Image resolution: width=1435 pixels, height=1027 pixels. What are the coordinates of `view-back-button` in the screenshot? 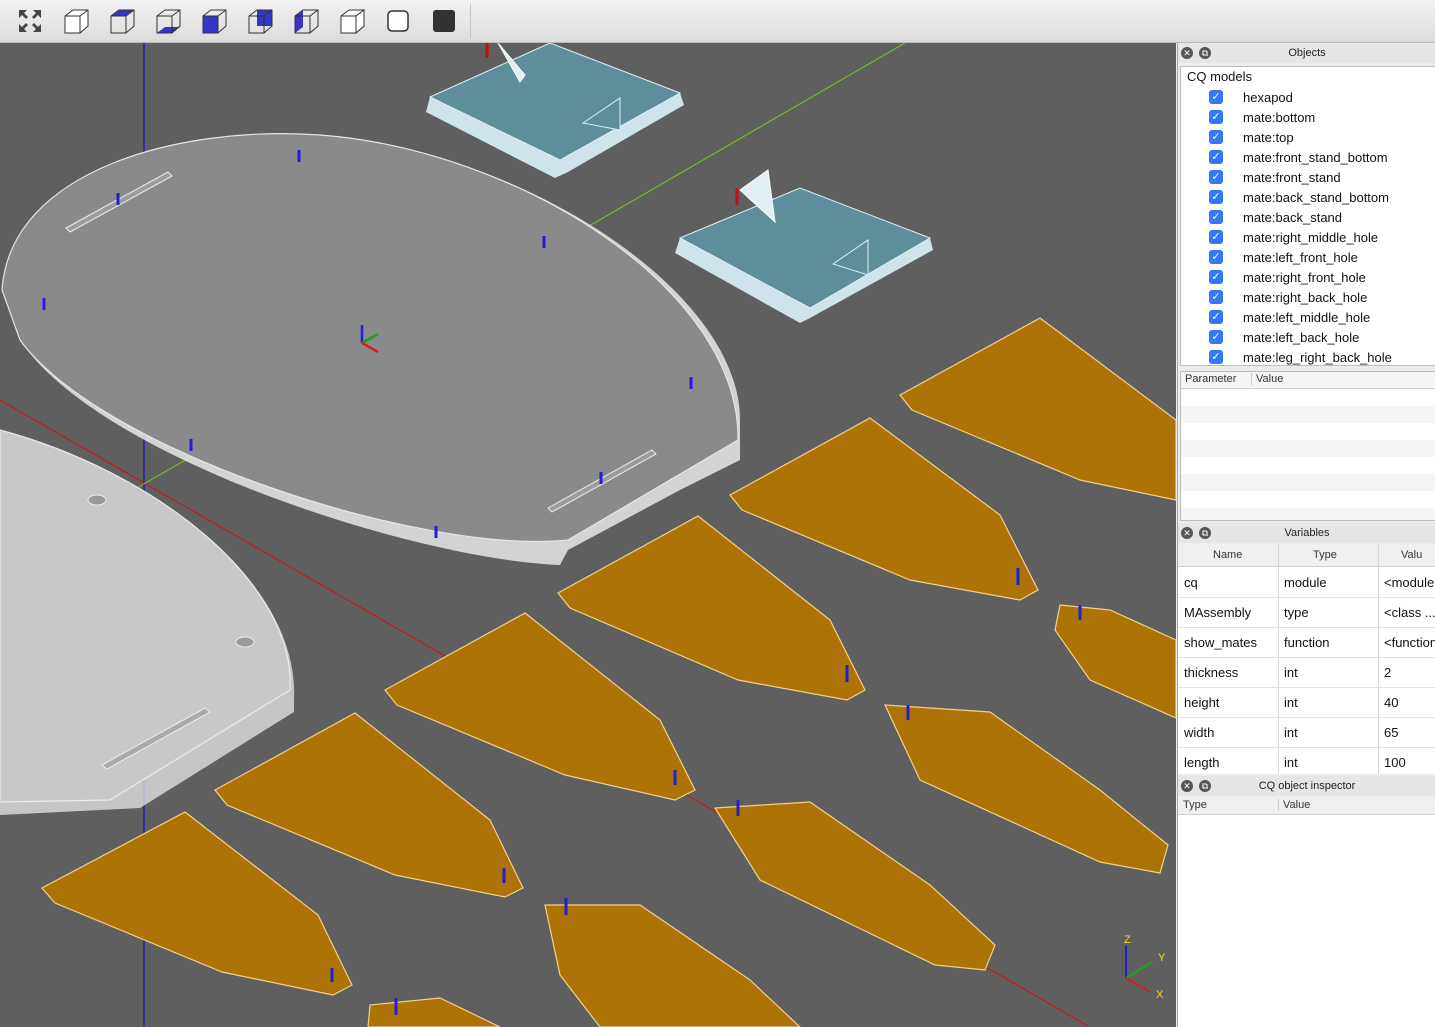 It's located at (260, 21).